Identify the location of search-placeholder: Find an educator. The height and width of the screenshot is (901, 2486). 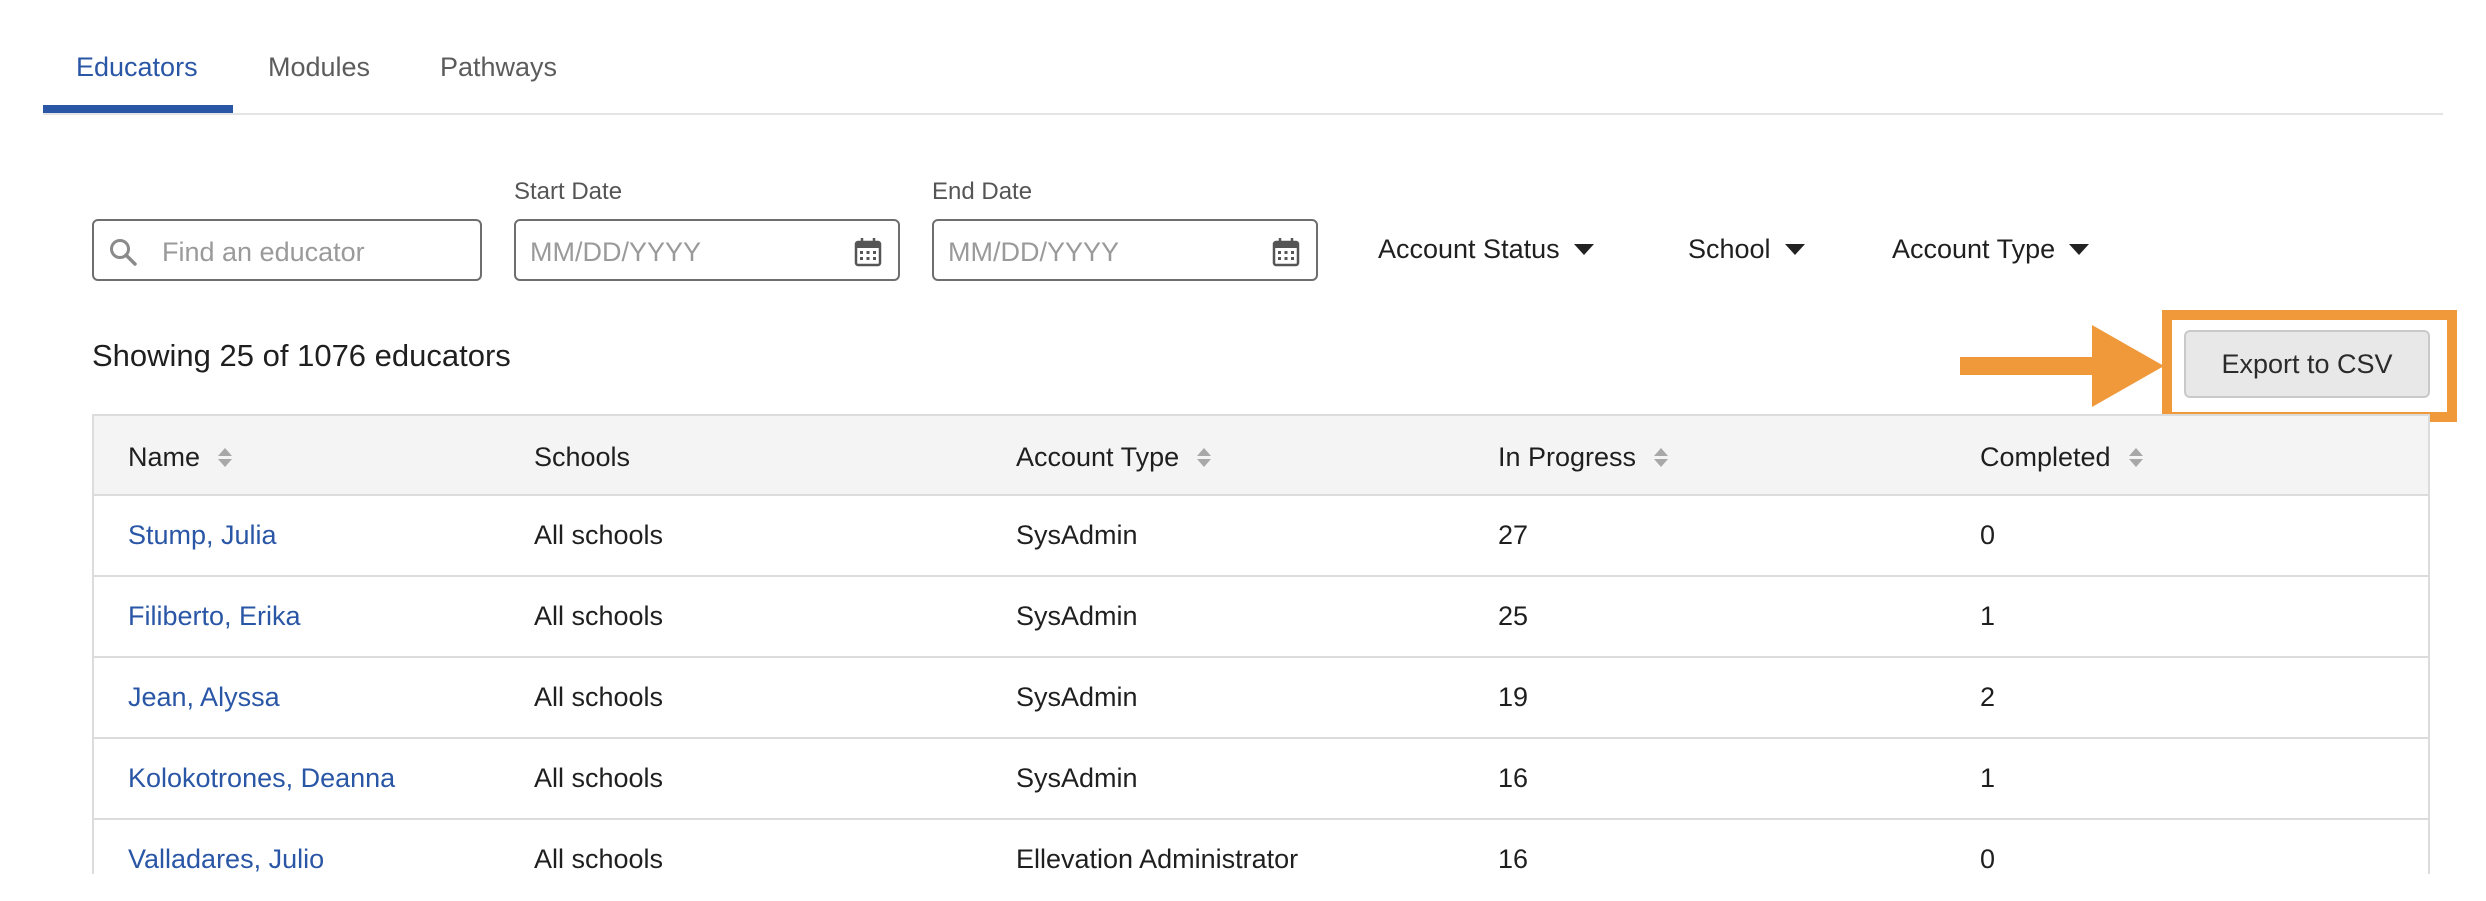
(263, 252).